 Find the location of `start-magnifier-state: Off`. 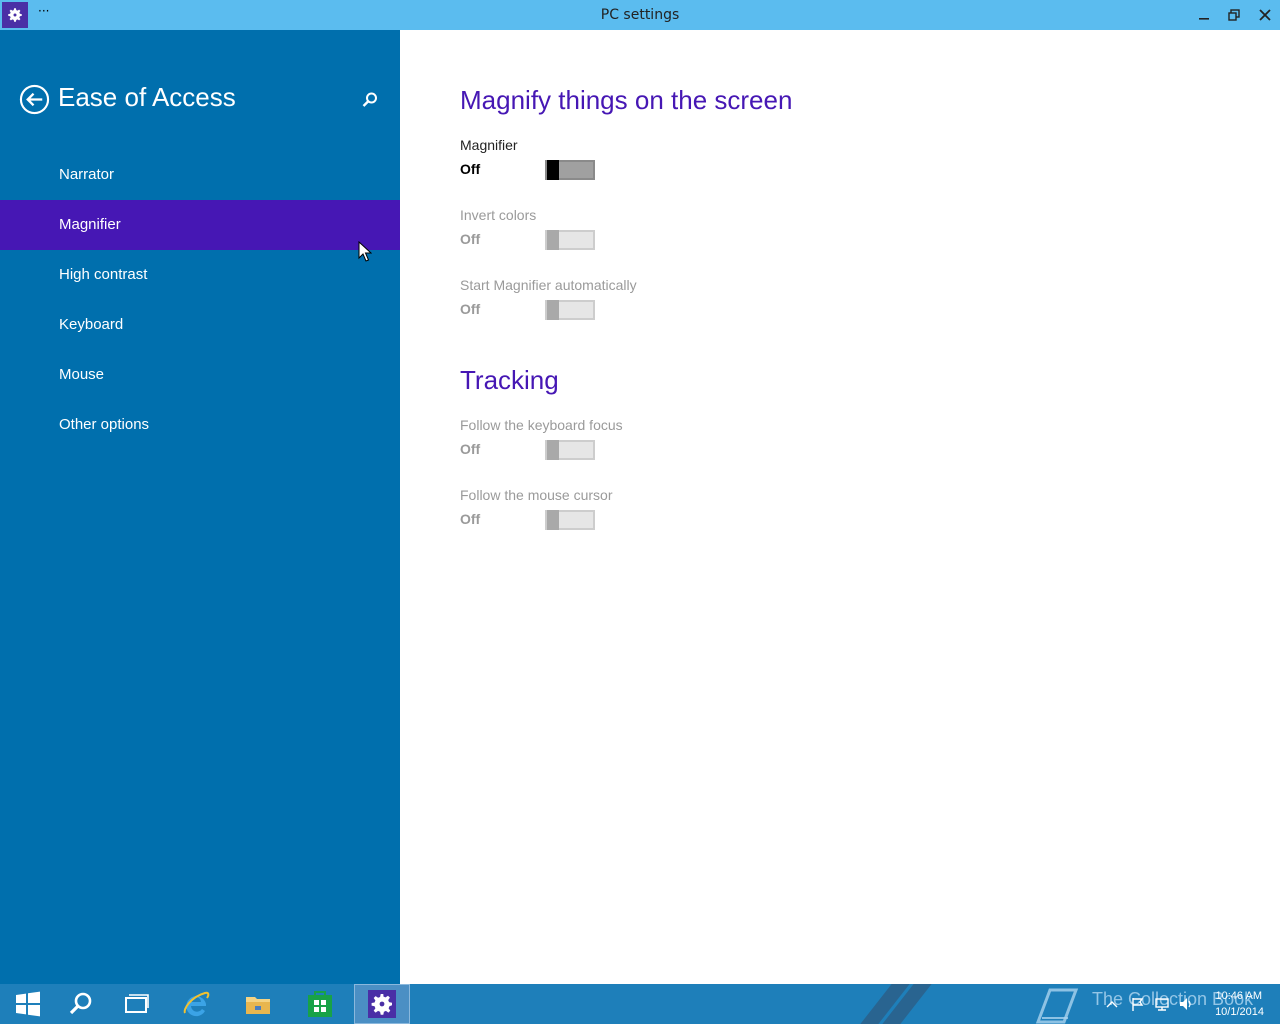

start-magnifier-state: Off is located at coordinates (470, 309).